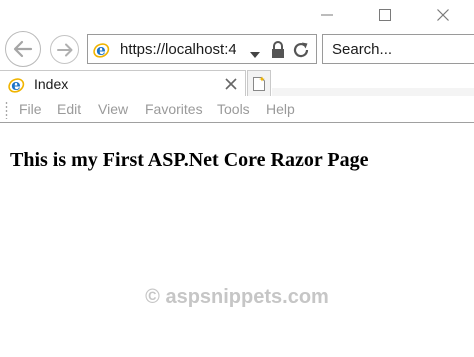 The width and height of the screenshot is (474, 357). I want to click on address-bar: e https://localhost:44, so click(202, 49).